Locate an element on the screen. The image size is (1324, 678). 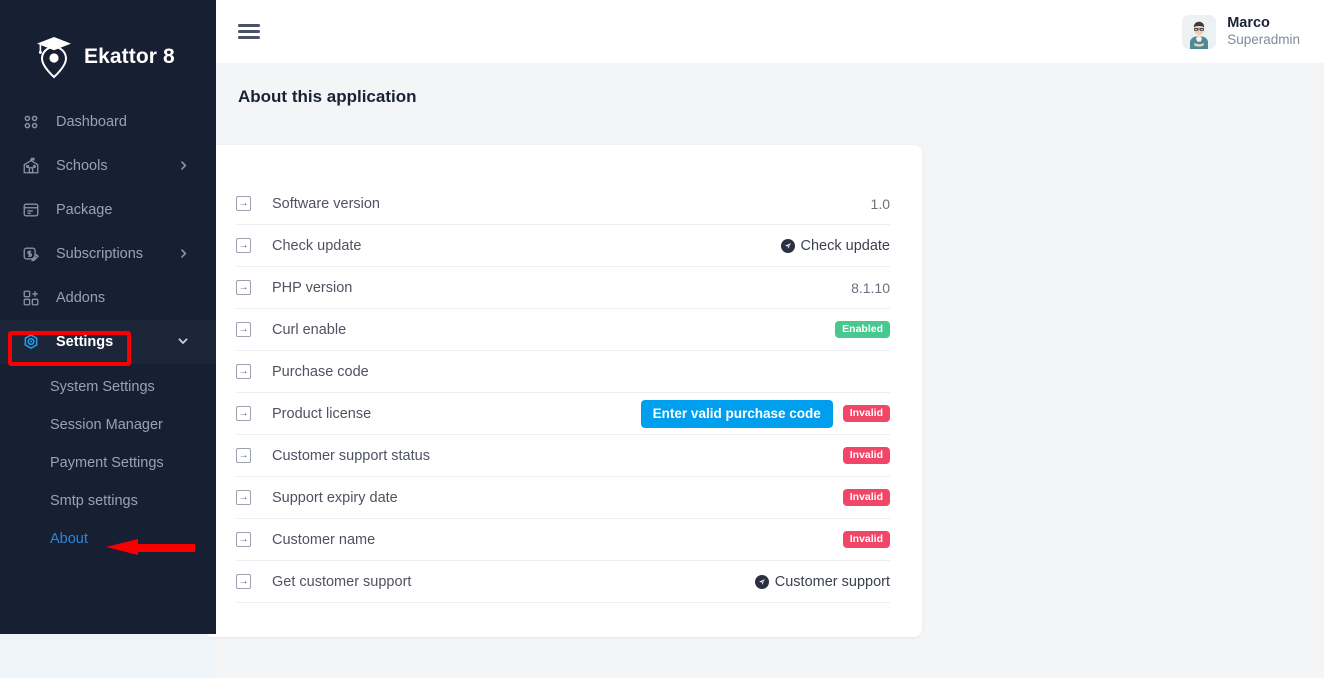
row-label: Purchase code is located at coordinates (320, 371).